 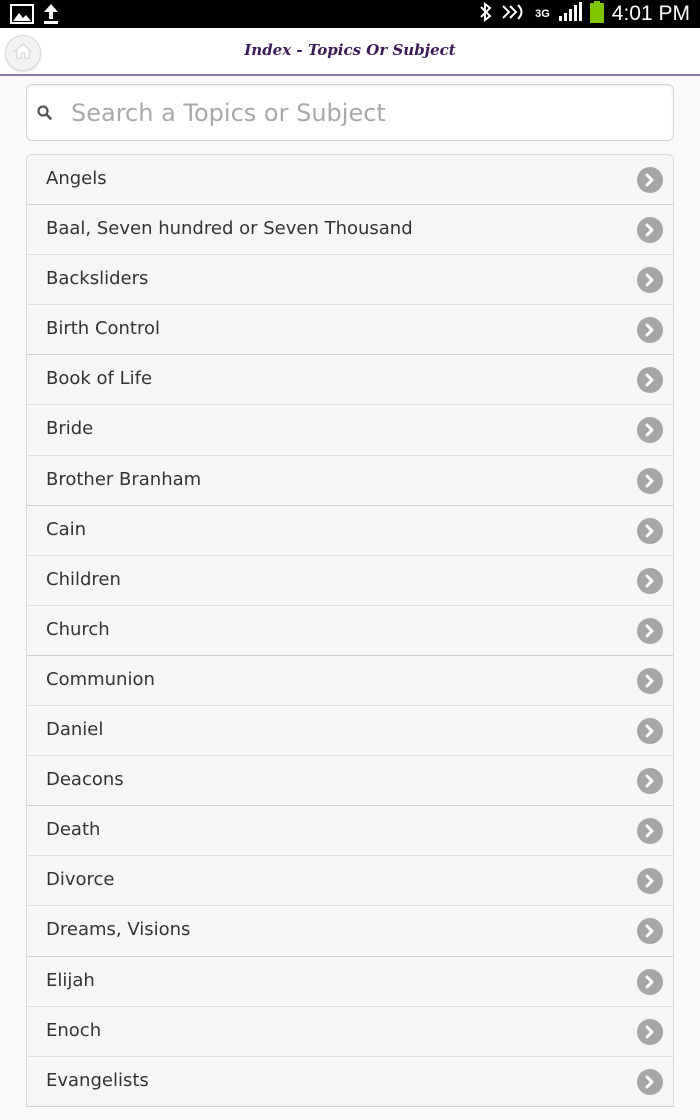 I want to click on list-item: Evangelists, so click(x=350, y=1081).